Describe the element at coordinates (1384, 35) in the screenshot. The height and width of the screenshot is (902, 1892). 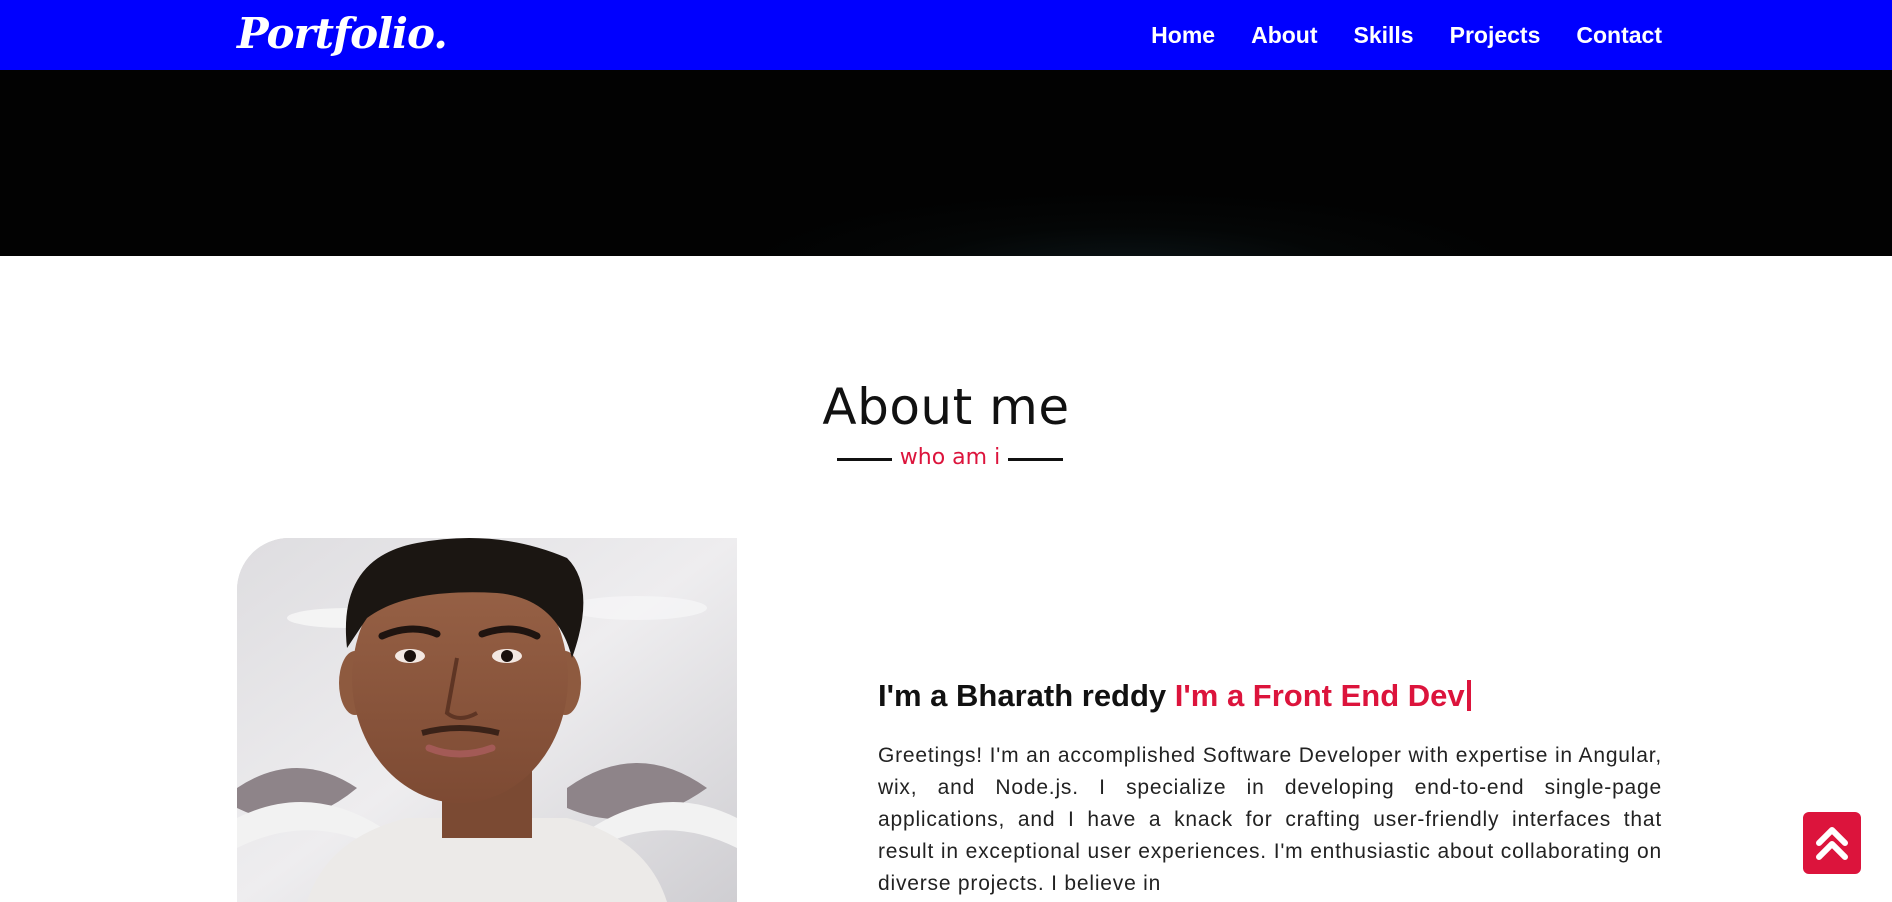
I see `nav-item-skills: Skills` at that location.